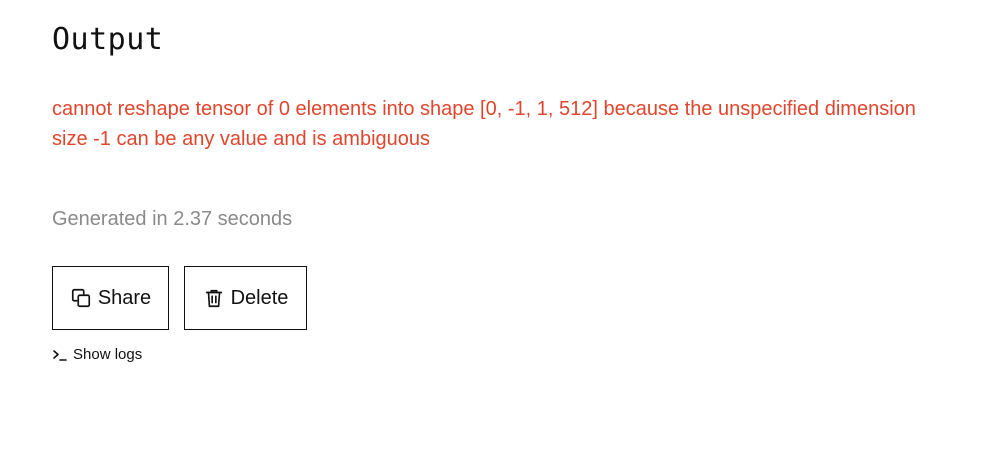 The width and height of the screenshot is (1000, 465). I want to click on show-logs-label: Show logs, so click(108, 354).